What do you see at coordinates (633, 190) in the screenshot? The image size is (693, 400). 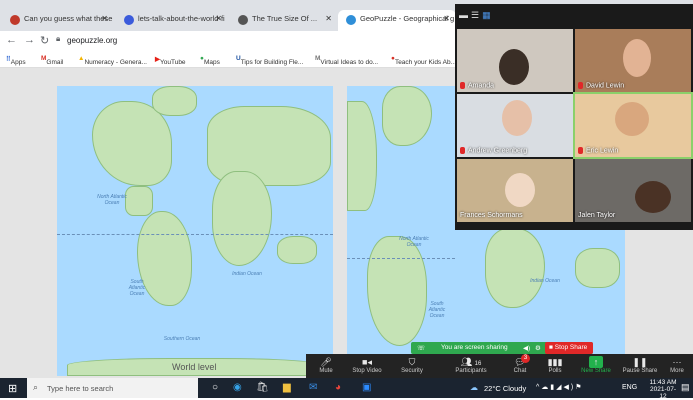 I see `video-tile: Jalen Taylor` at bounding box center [633, 190].